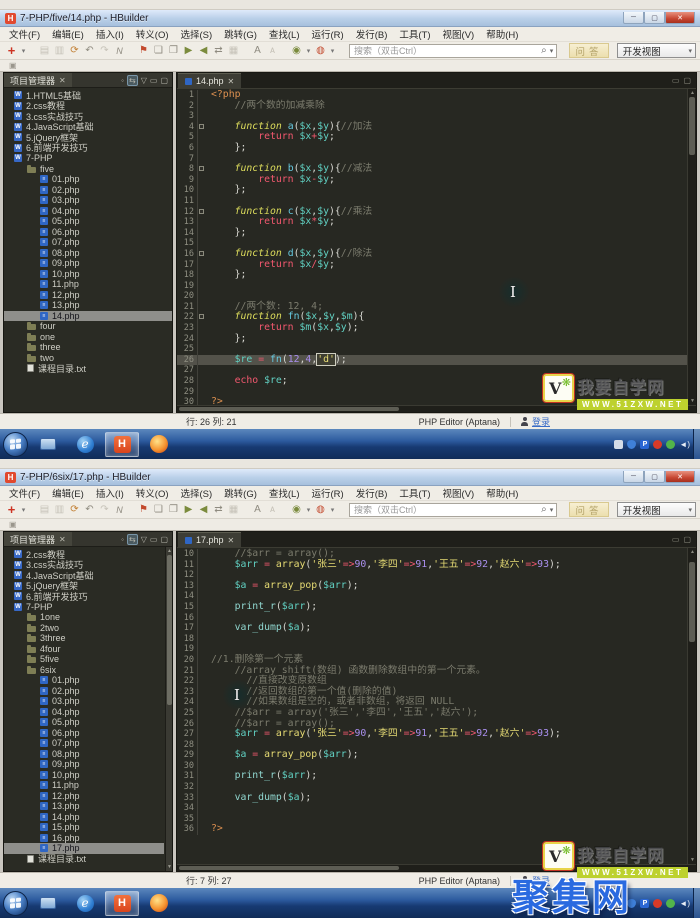 The height and width of the screenshot is (918, 700). Describe the element at coordinates (59, 509) in the screenshot. I see `save-all-icon: ▥` at that location.